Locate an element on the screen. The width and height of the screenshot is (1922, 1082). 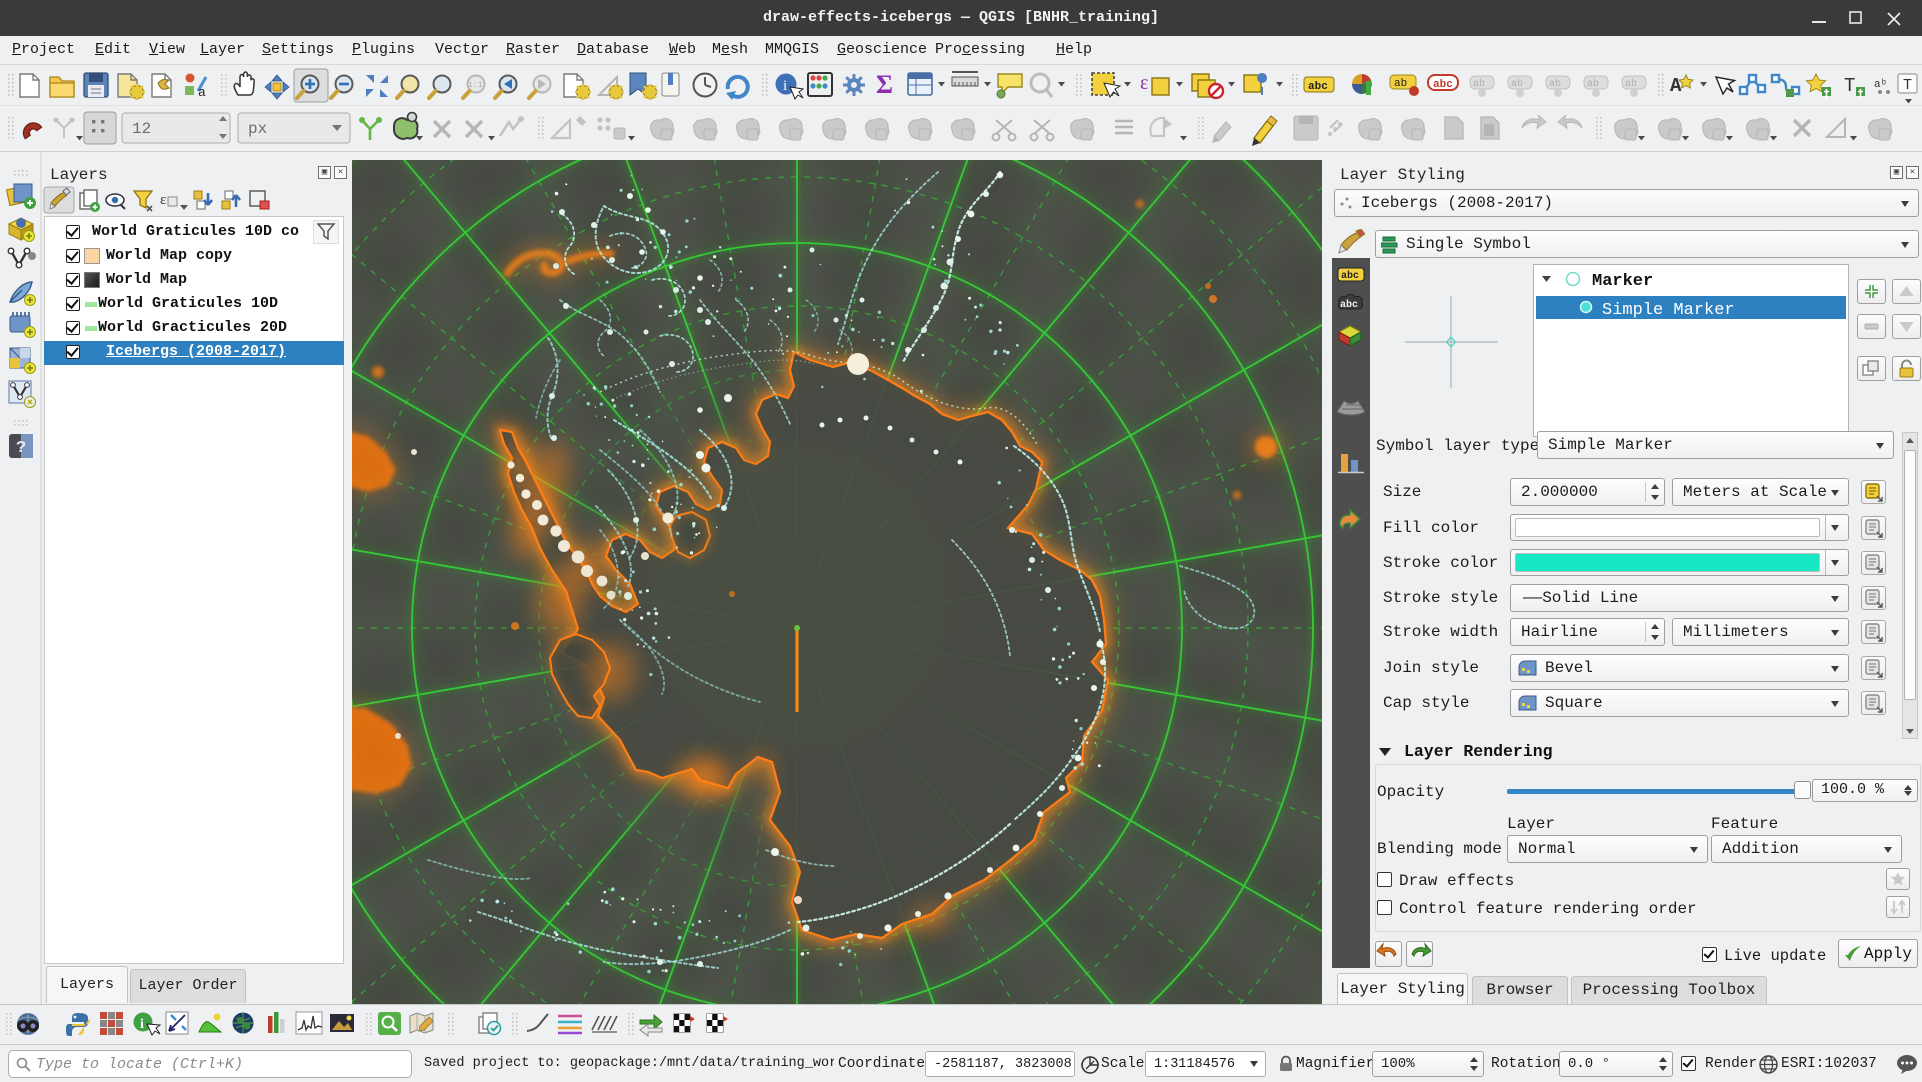
svg-text: px is located at coordinates (257, 129).